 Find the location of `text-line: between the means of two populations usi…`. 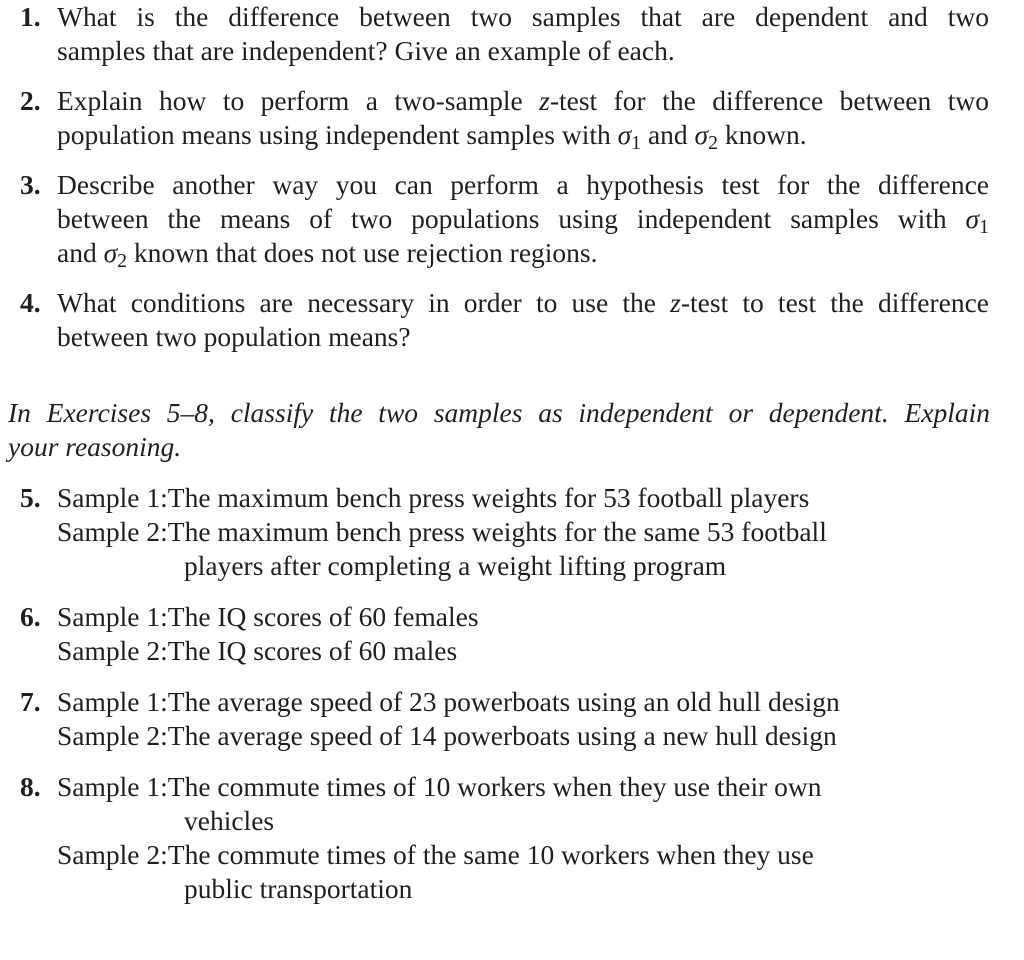

text-line: between the means of two populations usi… is located at coordinates (523, 220).